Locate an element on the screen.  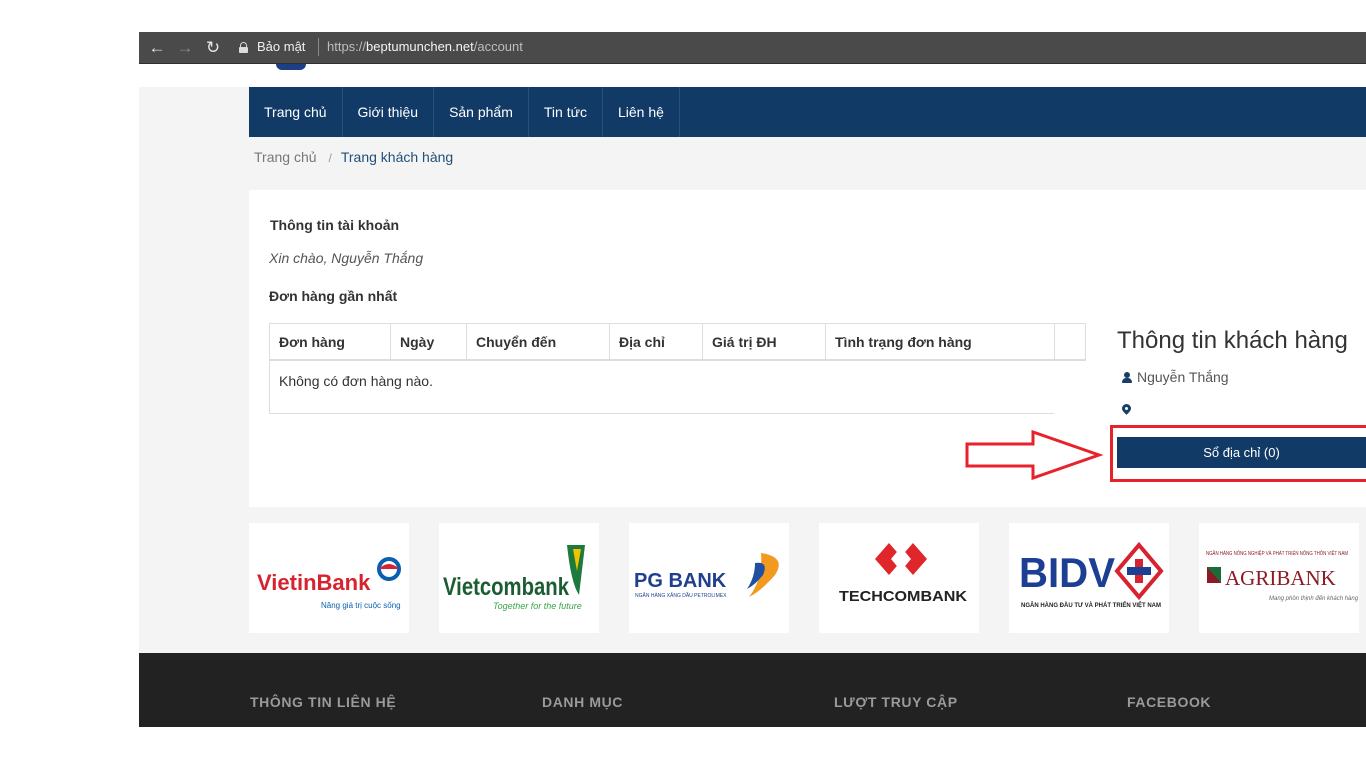
footer-heading-visits: LƯỢT TRUY CẬP is located at coordinates (896, 702).